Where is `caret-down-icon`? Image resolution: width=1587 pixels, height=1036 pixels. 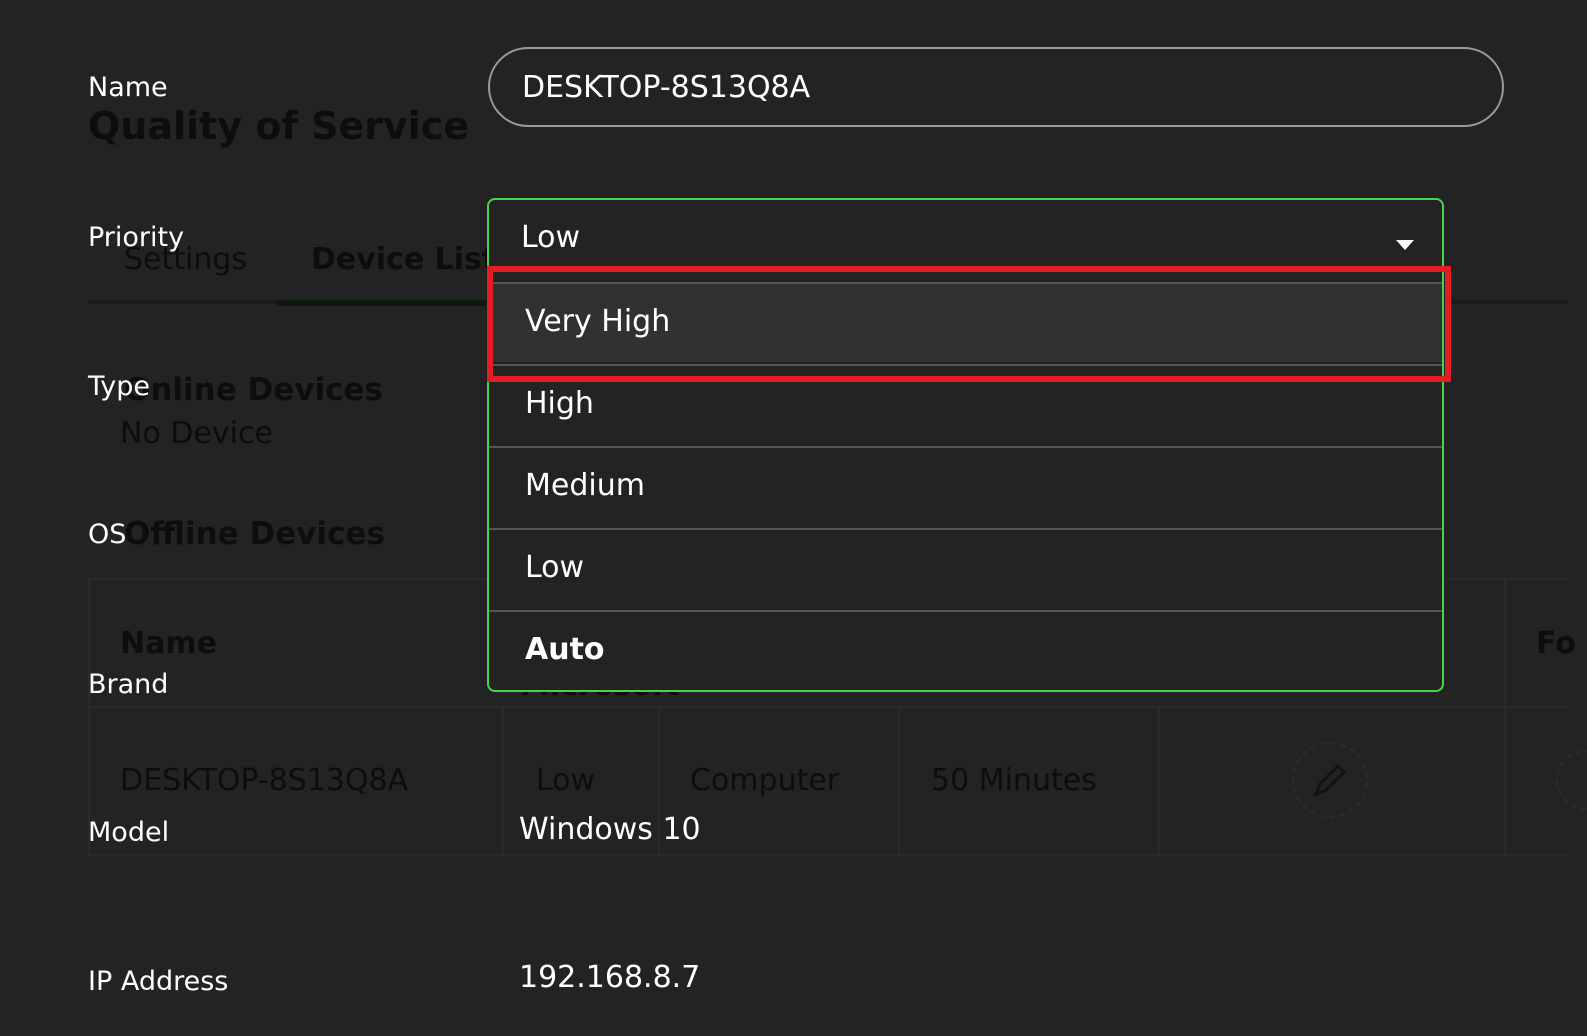 caret-down-icon is located at coordinates (1405, 245).